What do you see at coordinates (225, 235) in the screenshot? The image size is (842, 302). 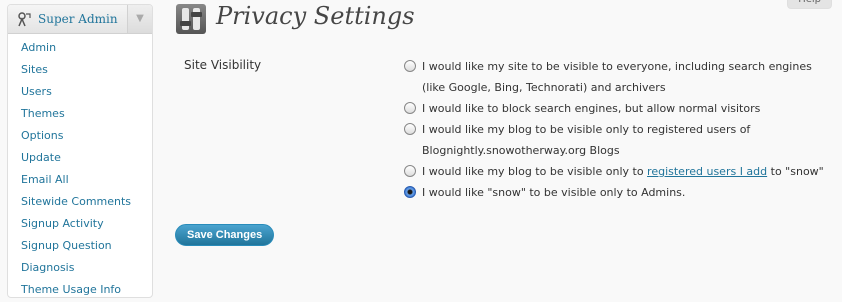 I see `save-changes-button: Save Changes` at bounding box center [225, 235].